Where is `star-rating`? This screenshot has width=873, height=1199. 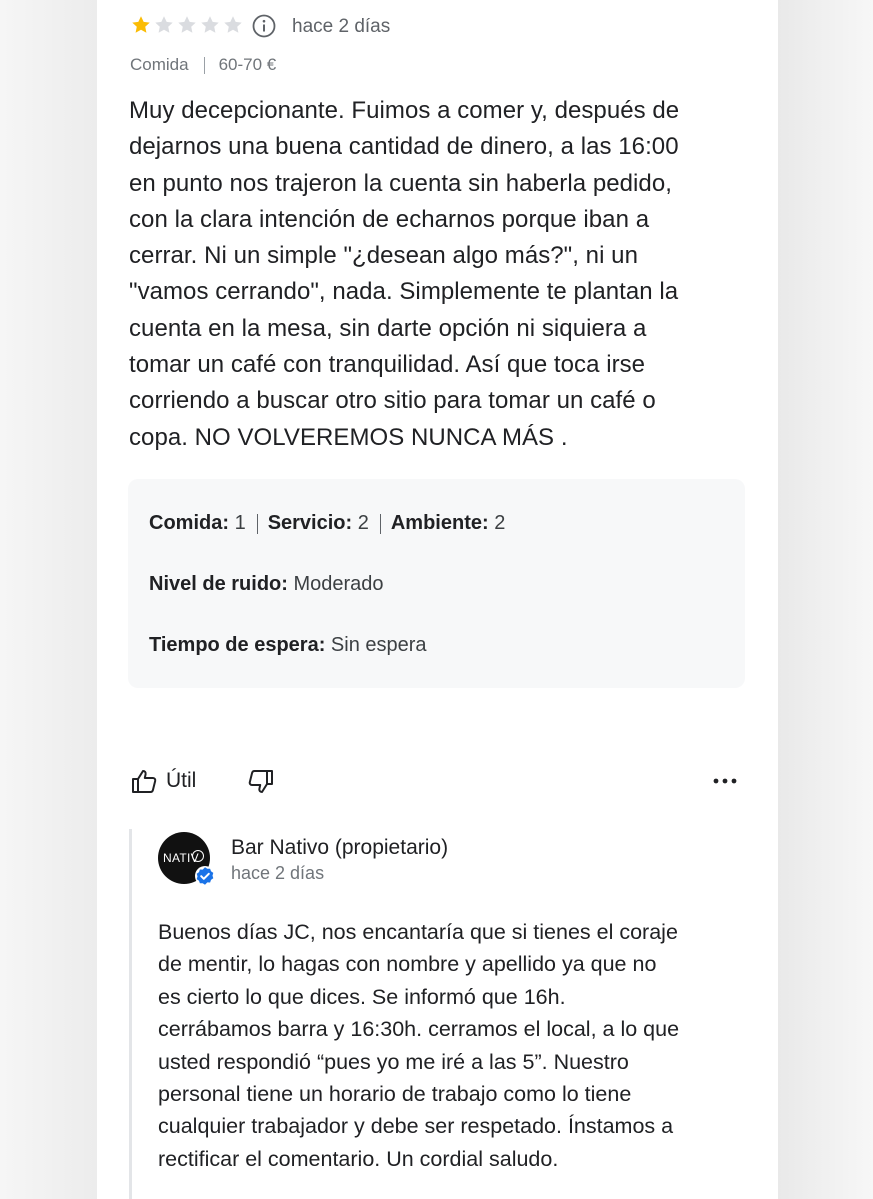 star-rating is located at coordinates (187, 26).